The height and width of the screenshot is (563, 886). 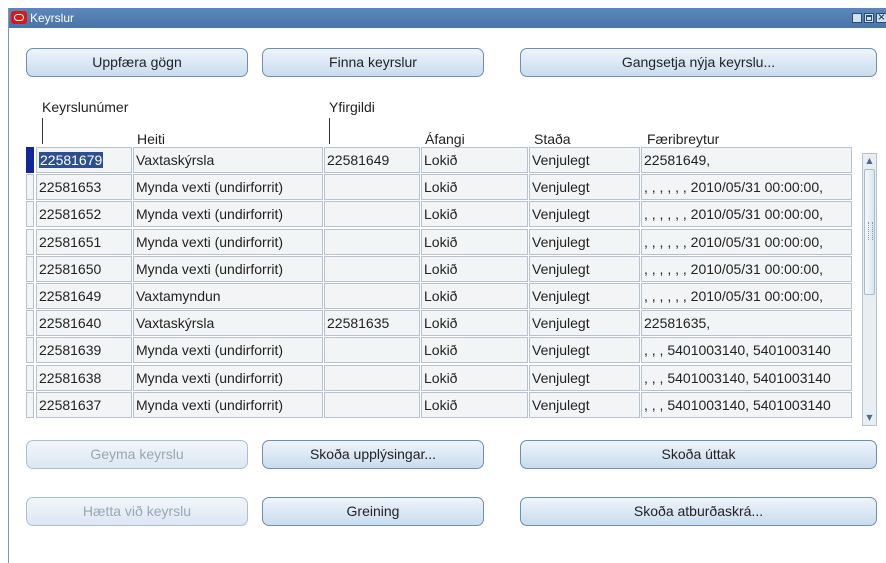 I want to click on cell-status-text: Venjulegt, so click(x=561, y=350).